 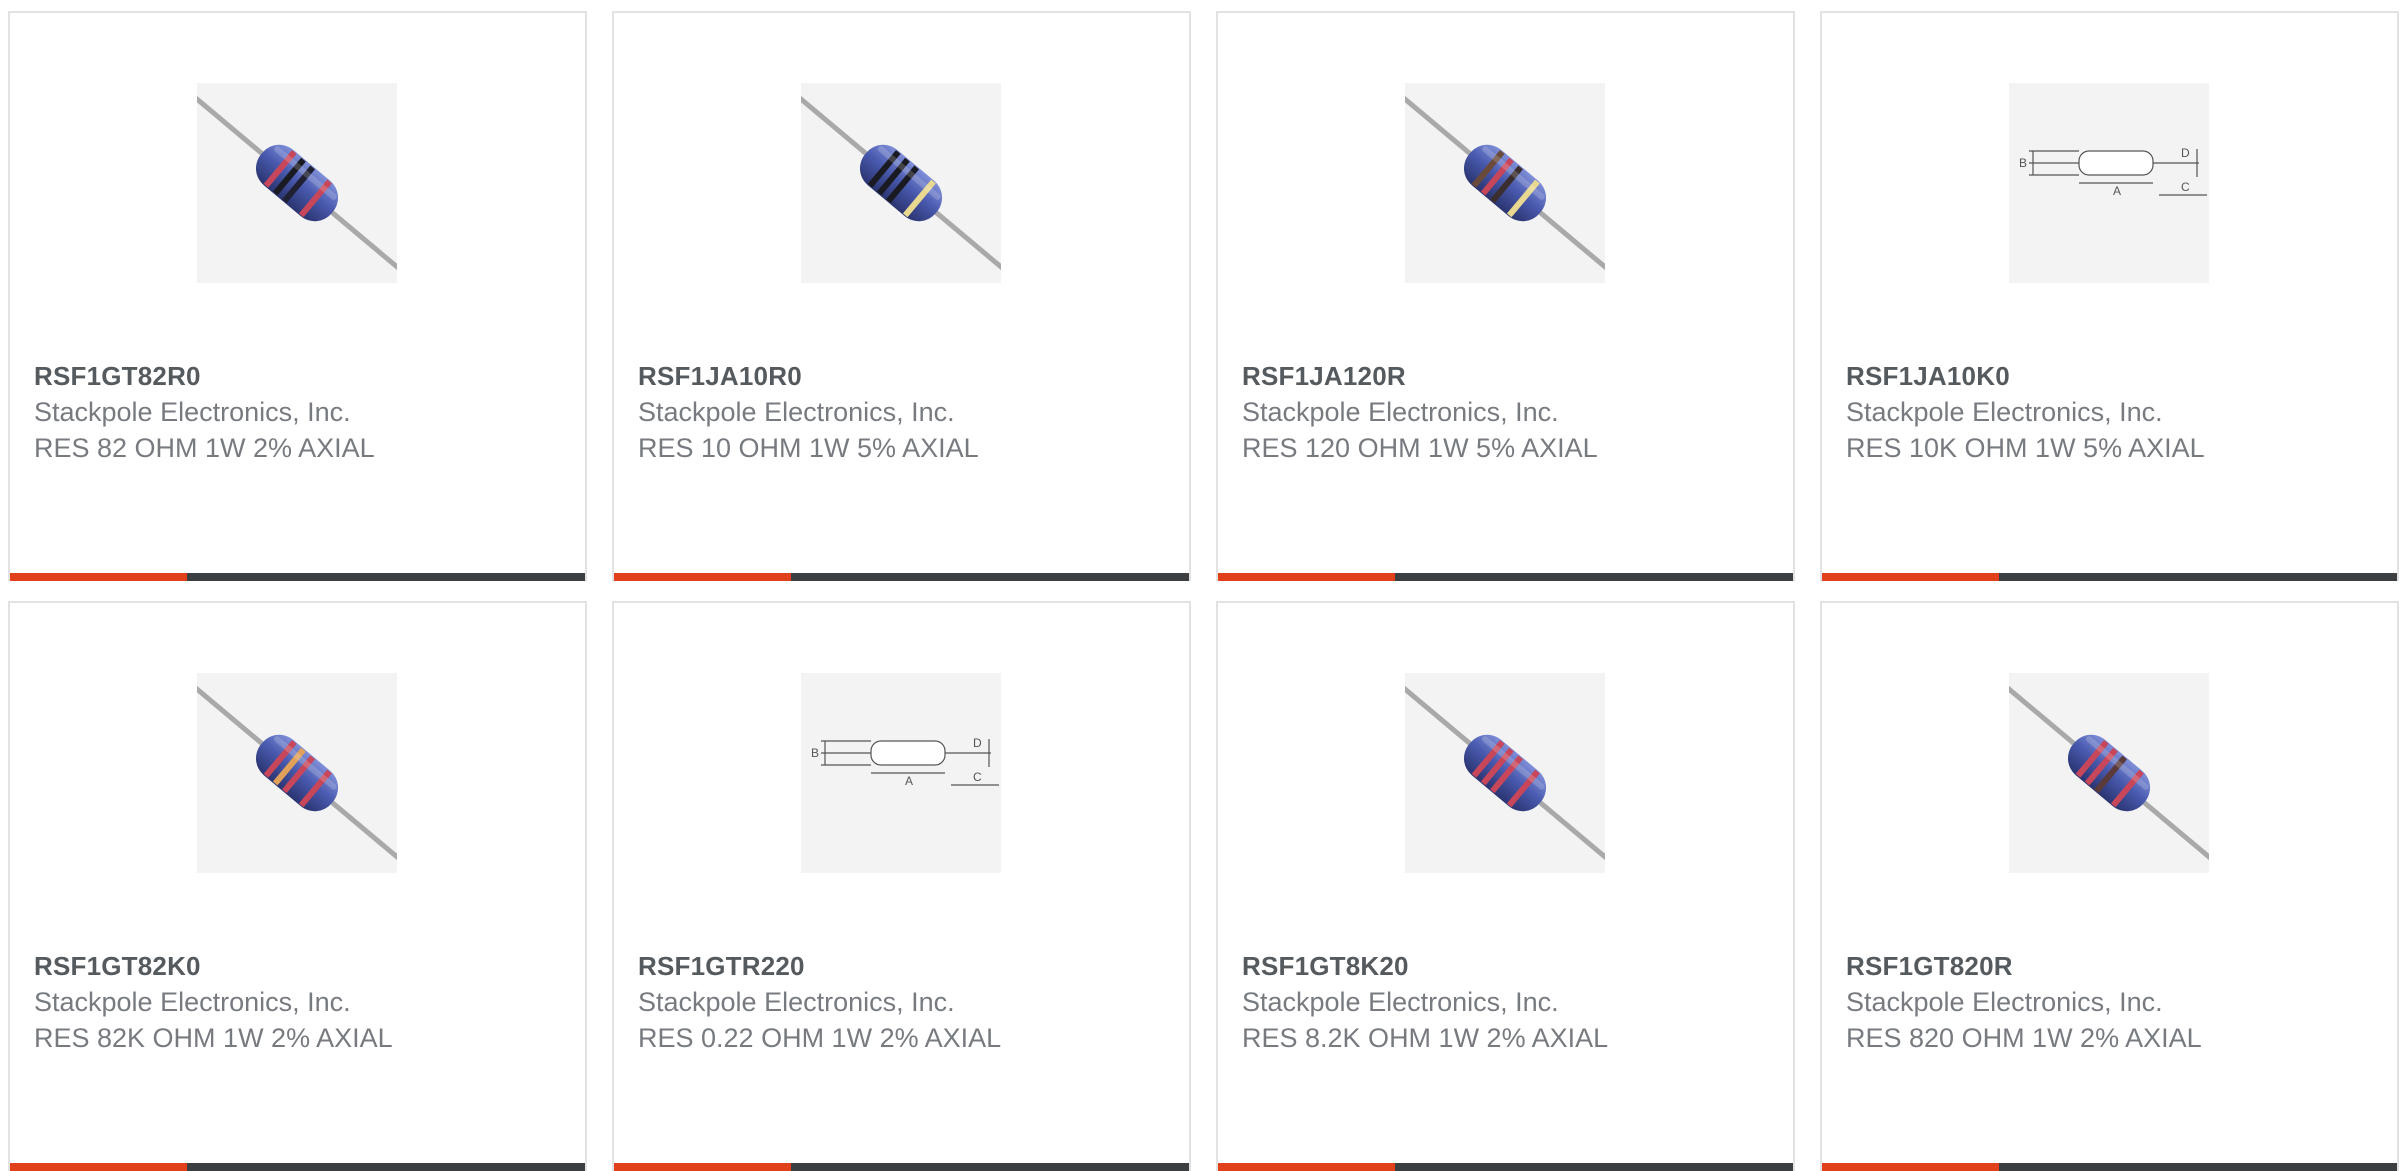 What do you see at coordinates (1505, 966) in the screenshot?
I see `part-number: RSF1GT8K20` at bounding box center [1505, 966].